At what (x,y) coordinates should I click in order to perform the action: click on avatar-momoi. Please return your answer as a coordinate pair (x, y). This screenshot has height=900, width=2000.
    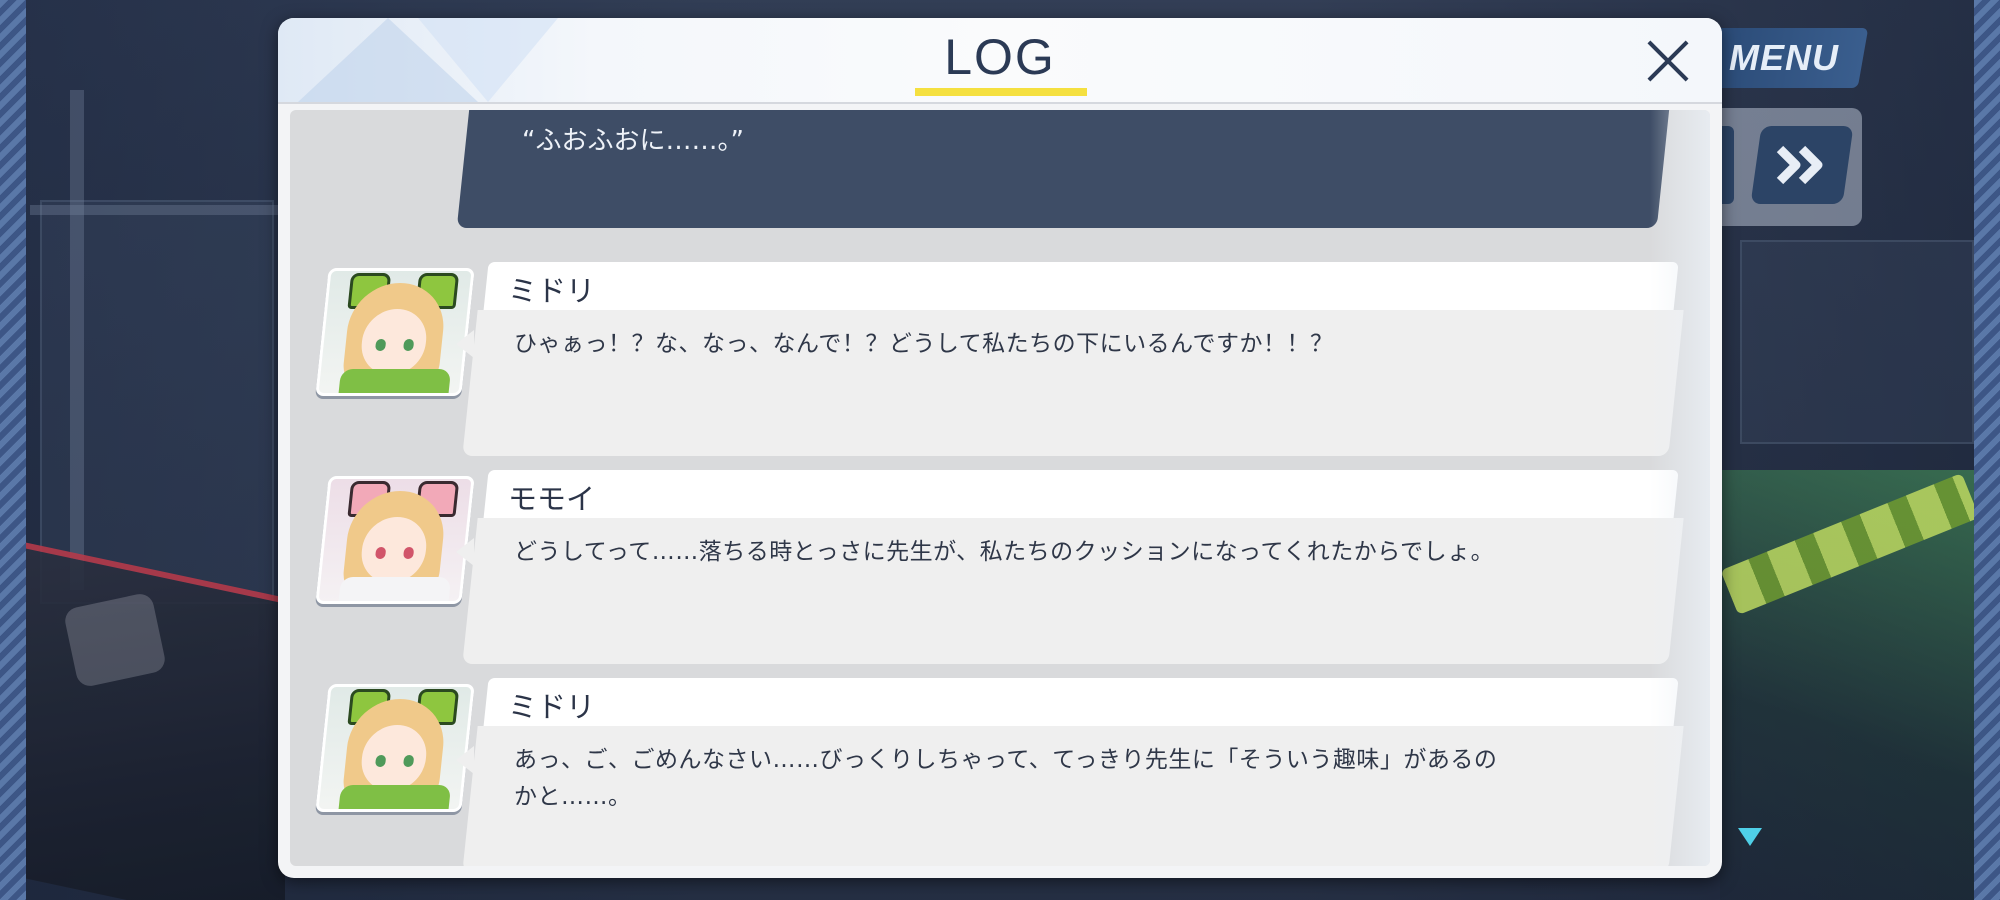
    Looking at the image, I should click on (395, 540).